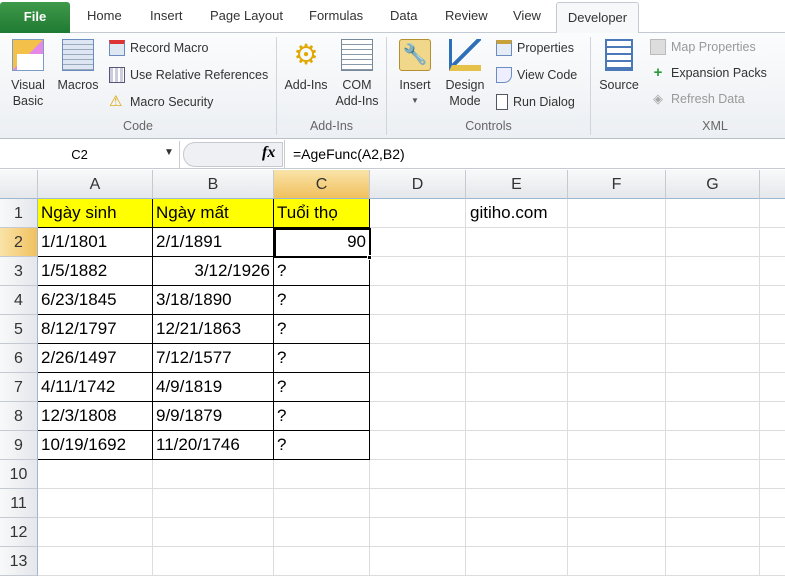 The image size is (785, 576). What do you see at coordinates (535, 102) in the screenshot?
I see `run-dialog-button: Run Dialog` at bounding box center [535, 102].